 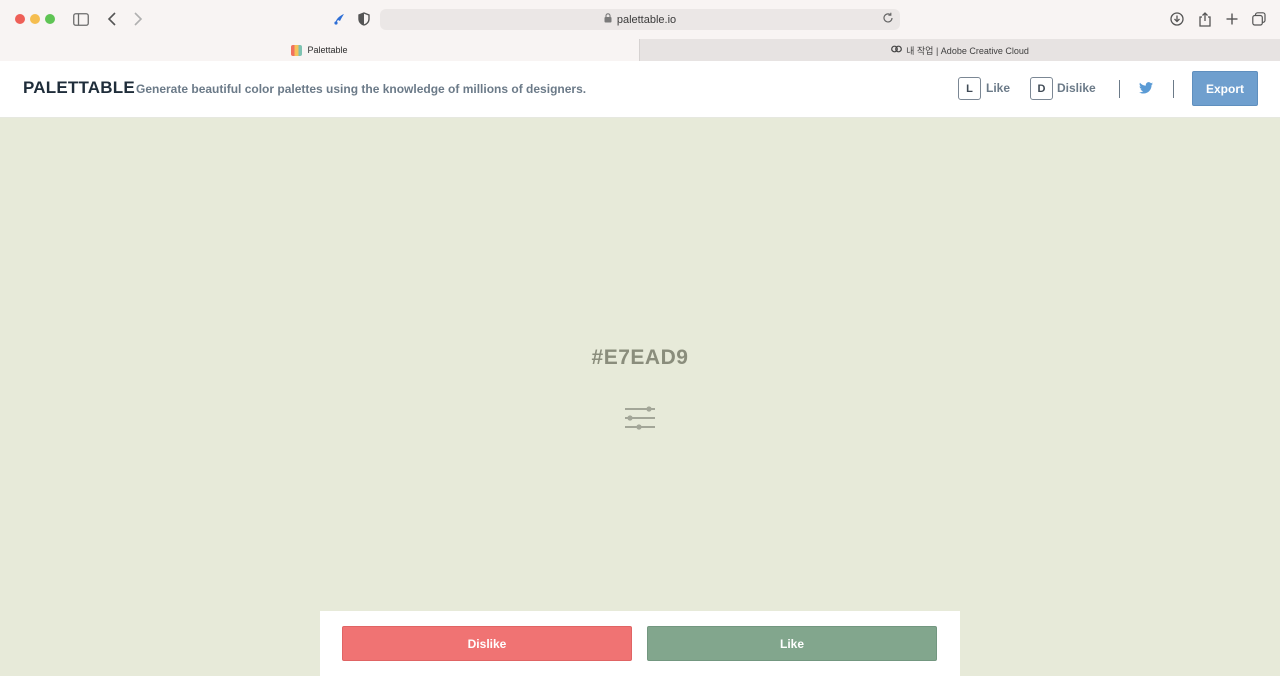 What do you see at coordinates (487, 643) in the screenshot?
I see `dislike-button: Dislike` at bounding box center [487, 643].